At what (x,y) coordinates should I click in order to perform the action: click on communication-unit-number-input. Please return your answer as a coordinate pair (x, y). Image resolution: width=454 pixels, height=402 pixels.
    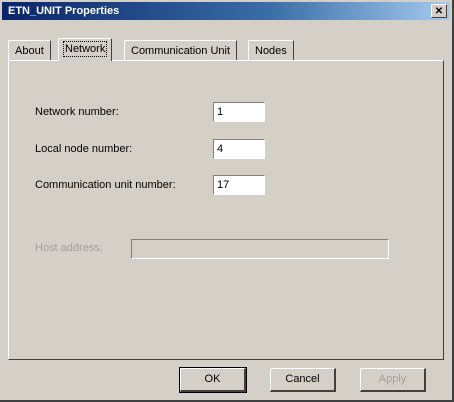
    Looking at the image, I should click on (239, 185).